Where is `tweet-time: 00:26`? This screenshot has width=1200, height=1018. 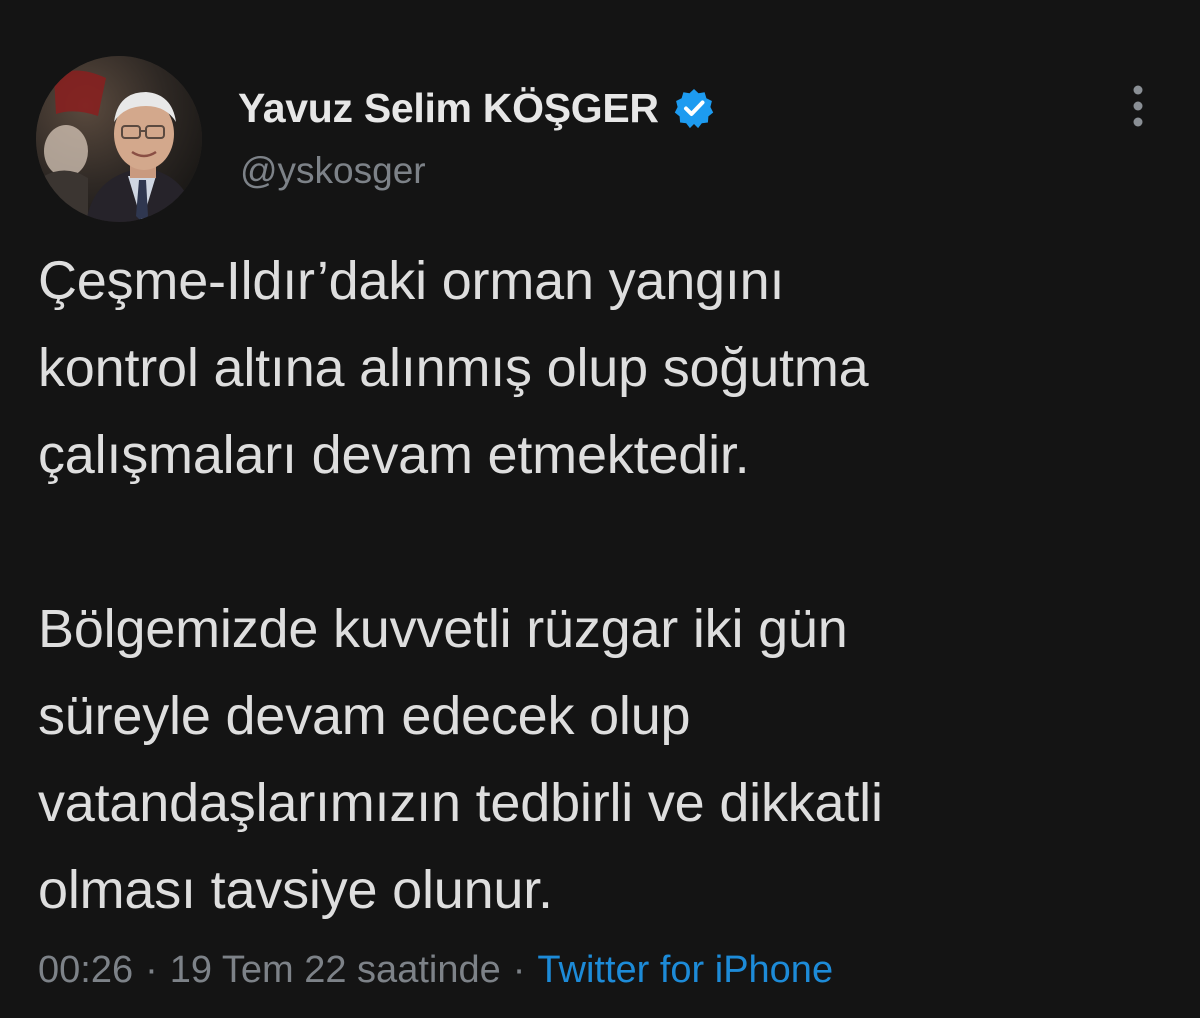
tweet-time: 00:26 is located at coordinates (85, 970).